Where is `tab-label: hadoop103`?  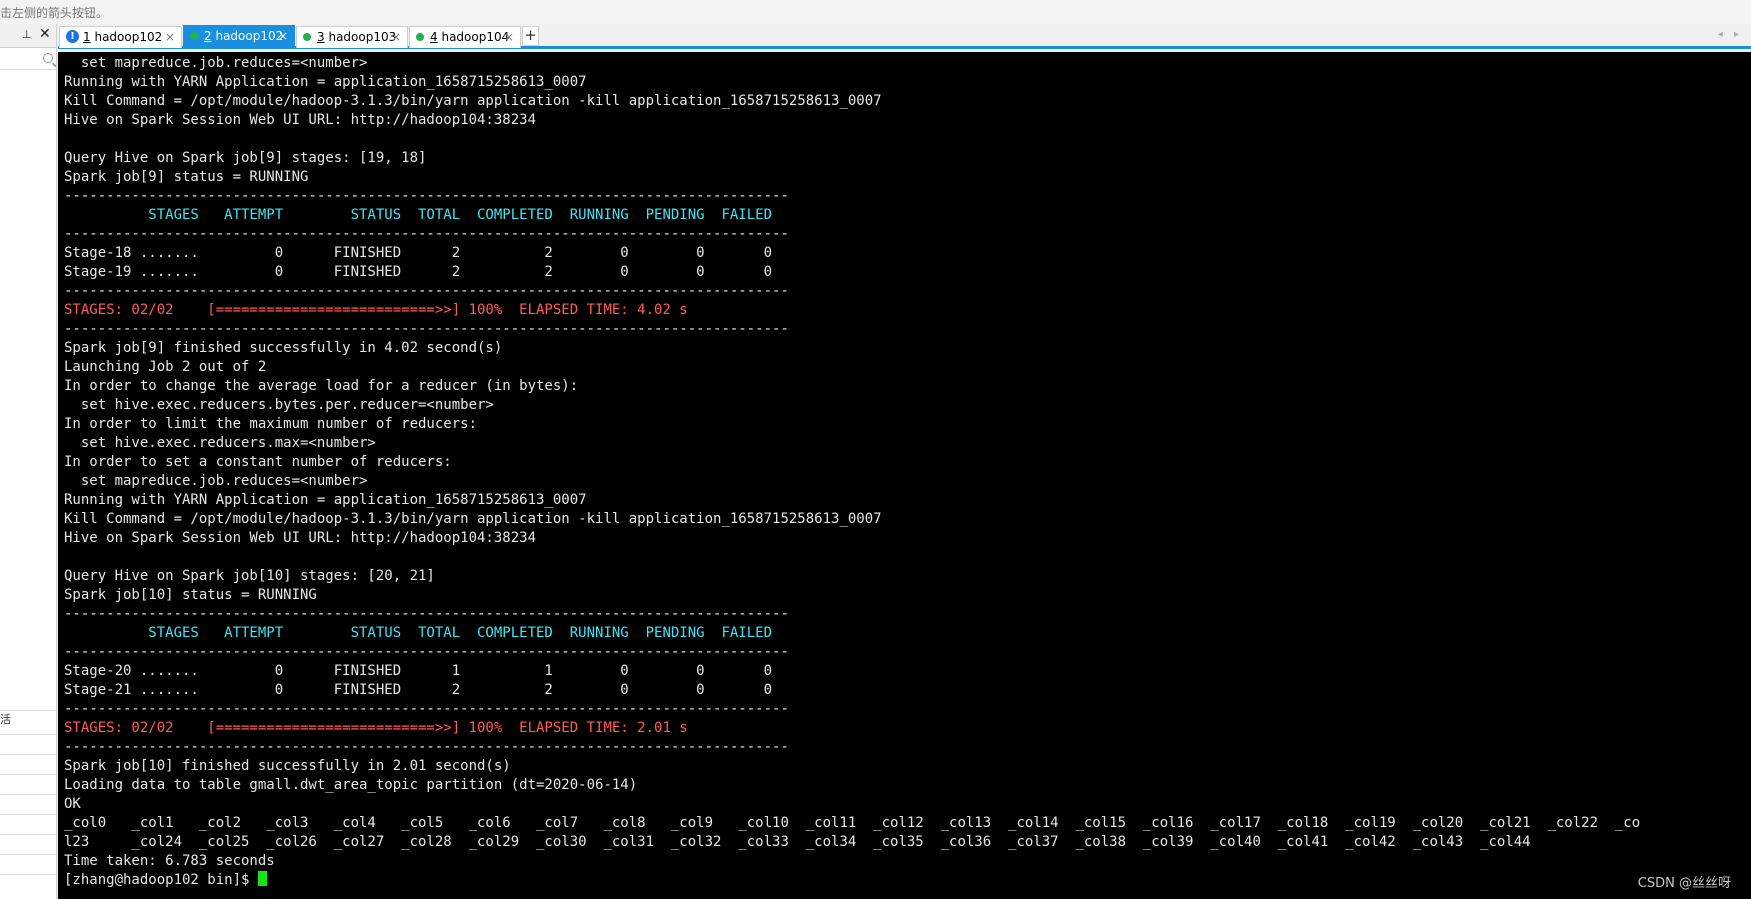
tab-label: hadoop103 is located at coordinates (362, 37).